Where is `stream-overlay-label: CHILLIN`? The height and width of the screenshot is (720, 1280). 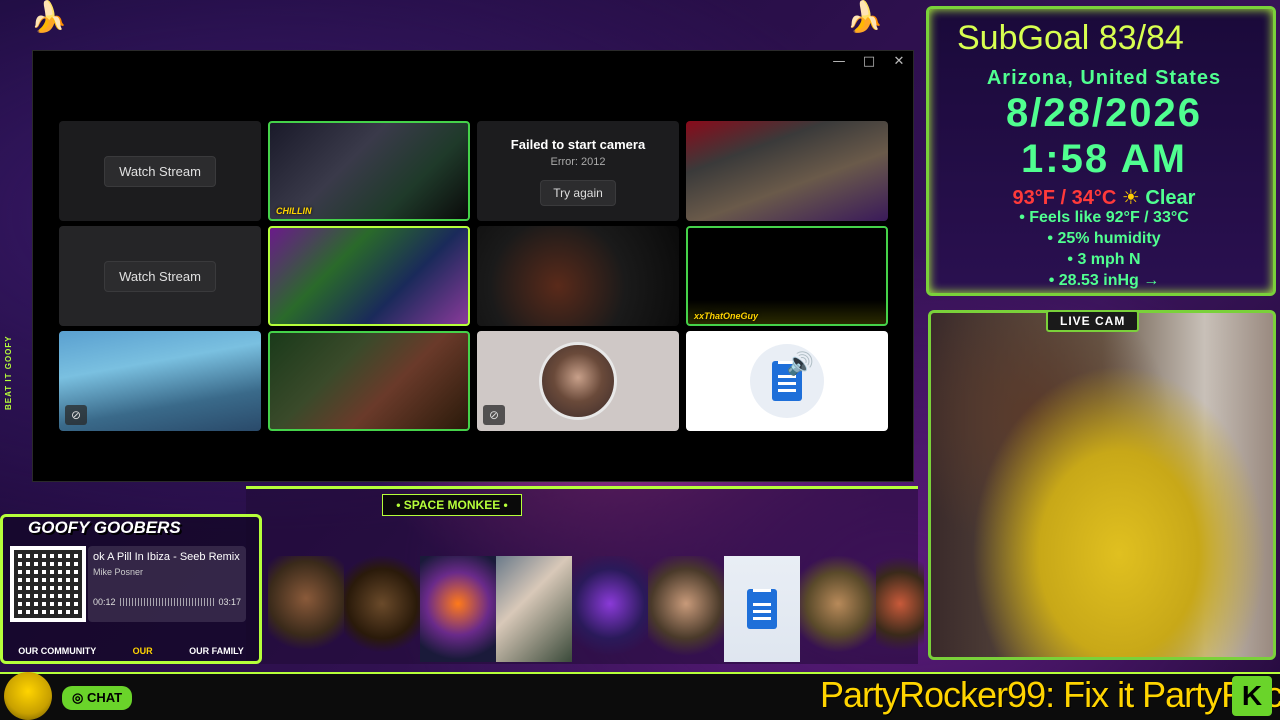 stream-overlay-label: CHILLIN is located at coordinates (294, 211).